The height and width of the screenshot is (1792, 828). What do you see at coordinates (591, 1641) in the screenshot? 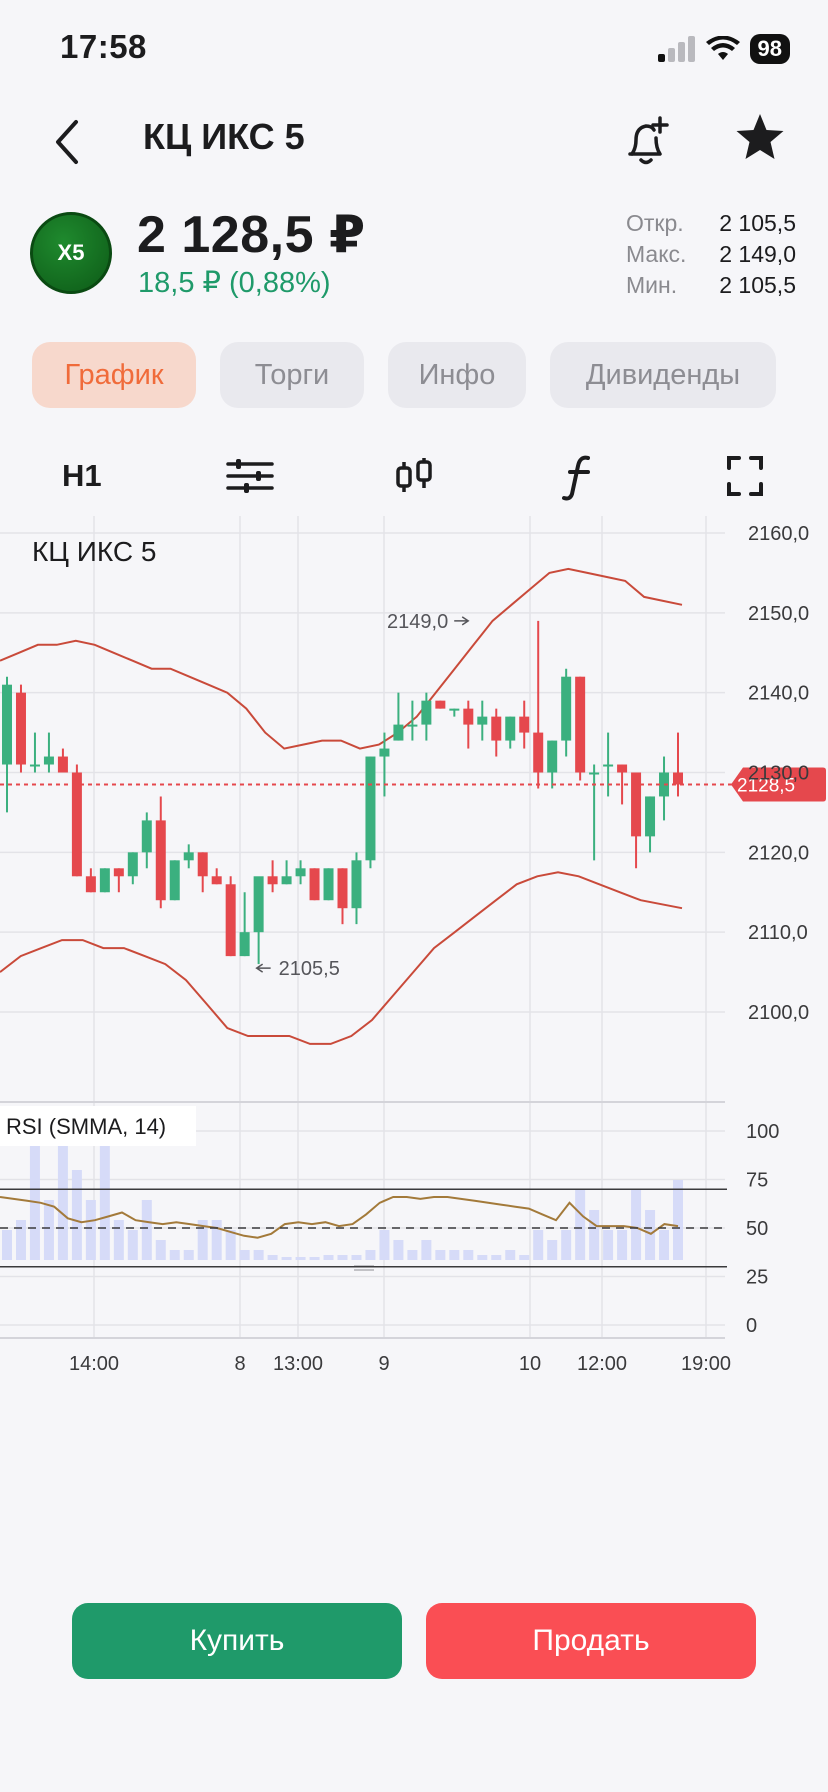
I see `sell-button: Продать` at bounding box center [591, 1641].